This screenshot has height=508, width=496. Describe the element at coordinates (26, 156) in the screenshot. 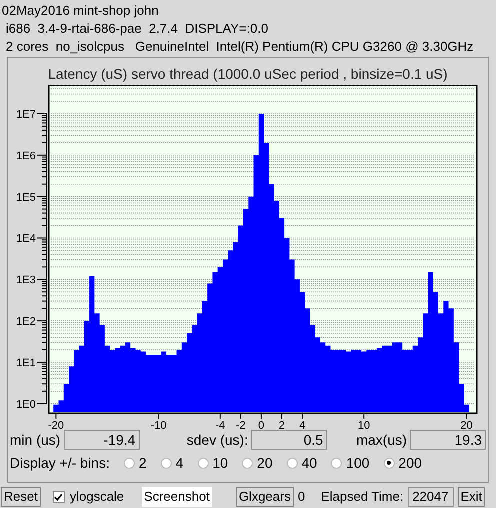

I see `y-tick-label: 1E6` at that location.